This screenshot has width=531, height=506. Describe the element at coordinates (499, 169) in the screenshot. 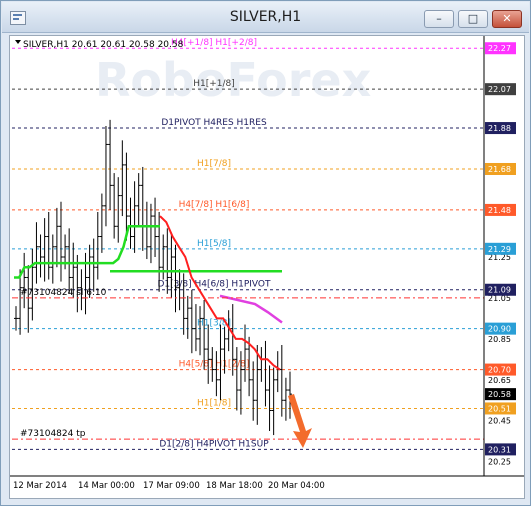

I see `price-tag: 21.68` at that location.